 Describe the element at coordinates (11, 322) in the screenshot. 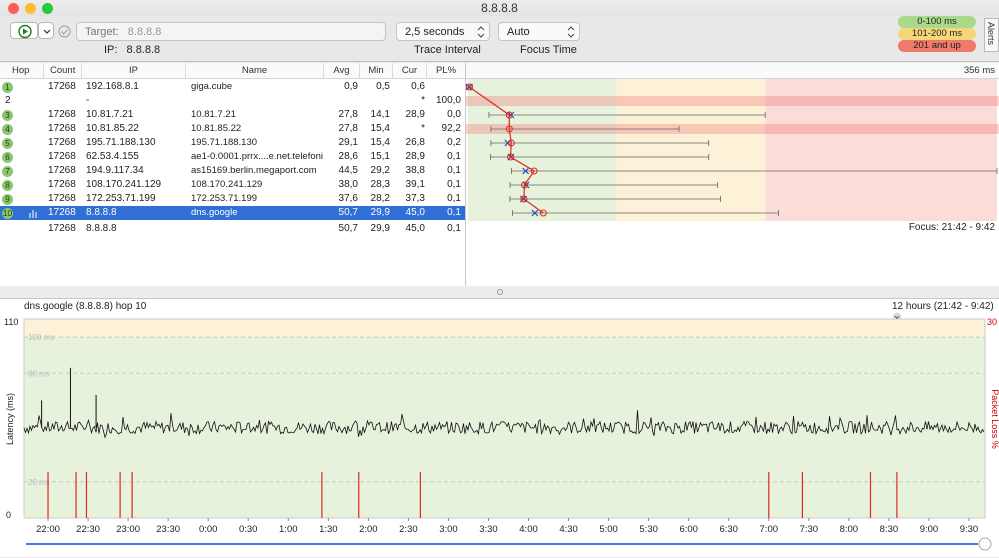

I see `y-left-max: 110` at that location.